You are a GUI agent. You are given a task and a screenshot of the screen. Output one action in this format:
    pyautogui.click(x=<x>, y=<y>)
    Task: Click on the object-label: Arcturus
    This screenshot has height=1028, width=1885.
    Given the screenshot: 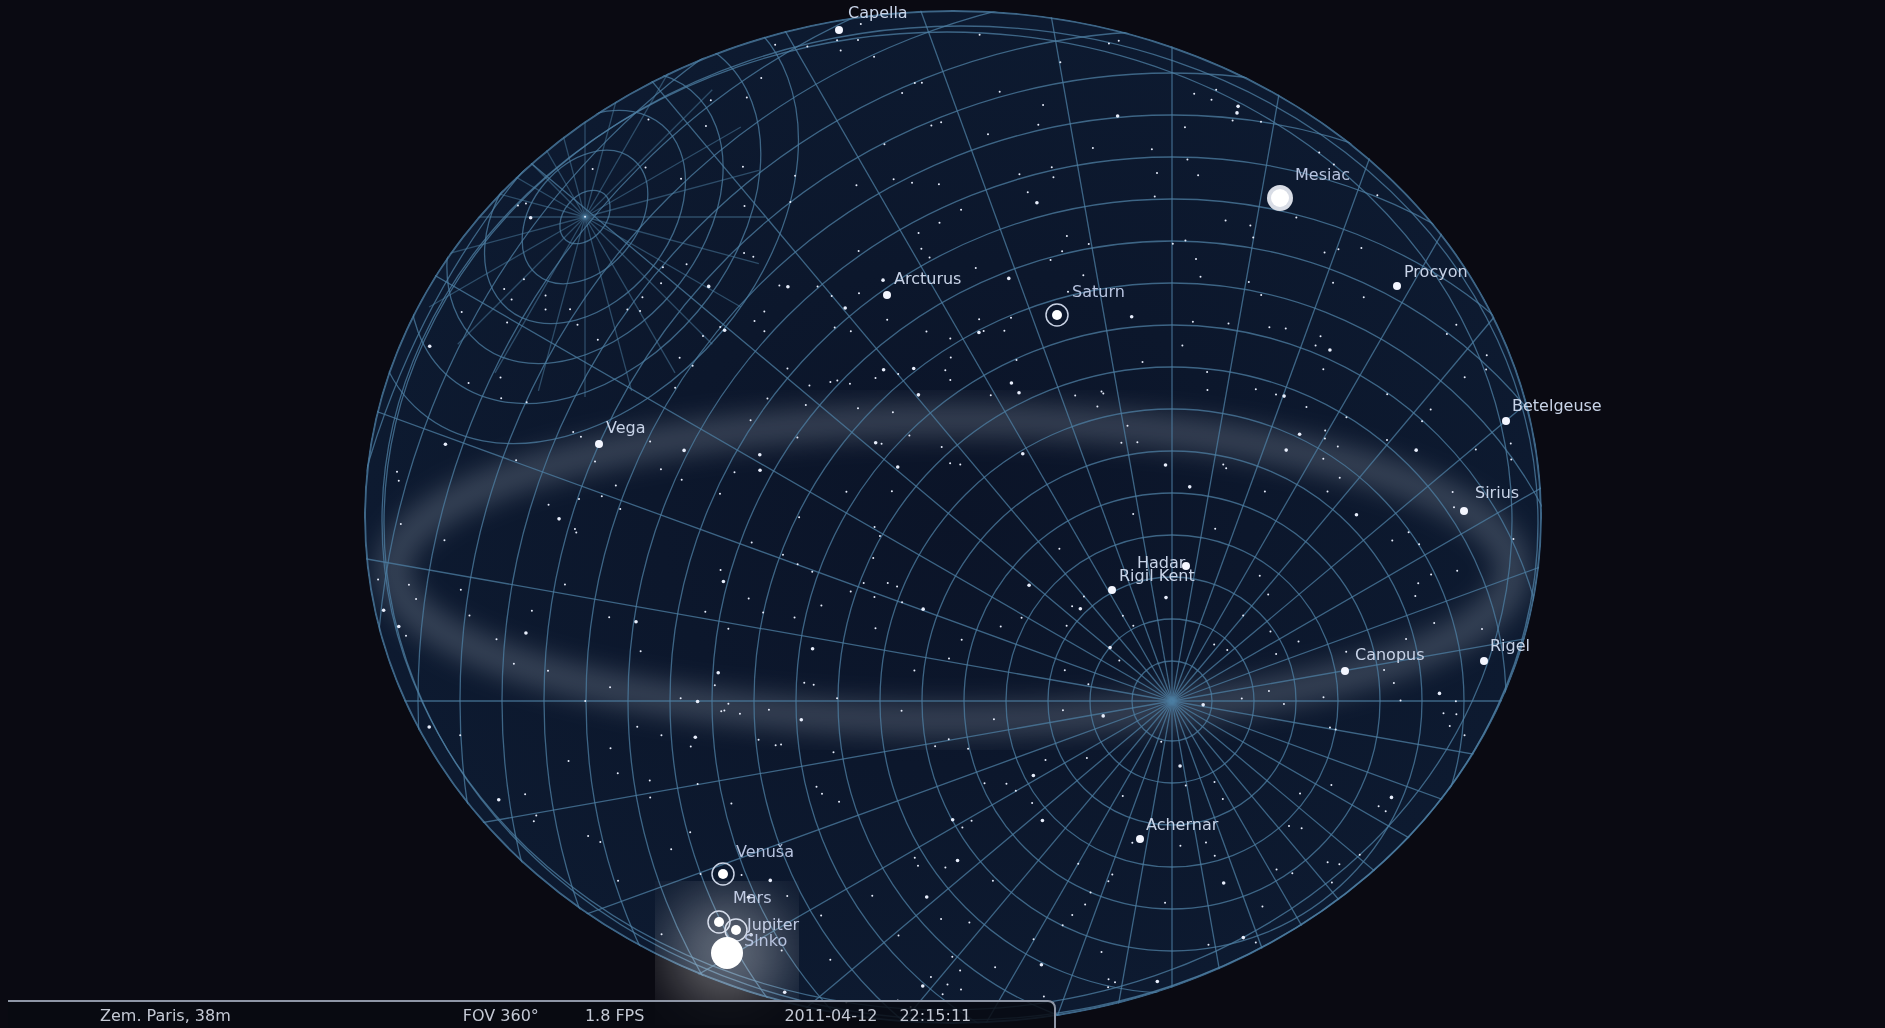 What is the action you would take?
    pyautogui.click(x=928, y=278)
    